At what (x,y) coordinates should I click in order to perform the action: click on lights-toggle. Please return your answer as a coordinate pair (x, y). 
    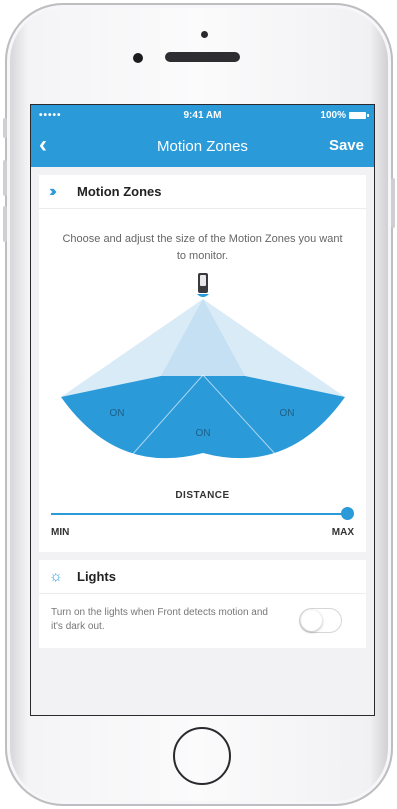
    Looking at the image, I should click on (320, 620).